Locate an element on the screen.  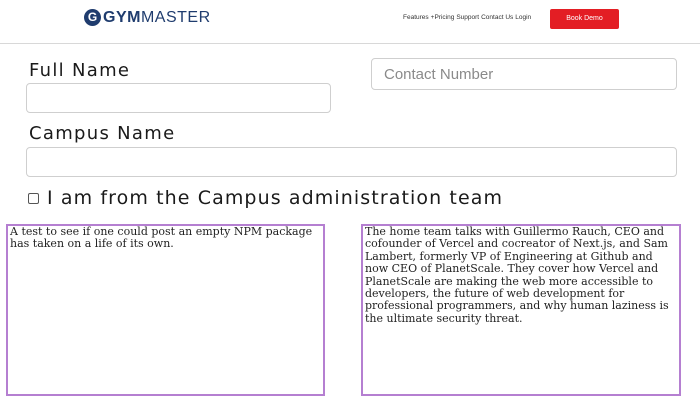
nav-support: Support is located at coordinates (467, 17).